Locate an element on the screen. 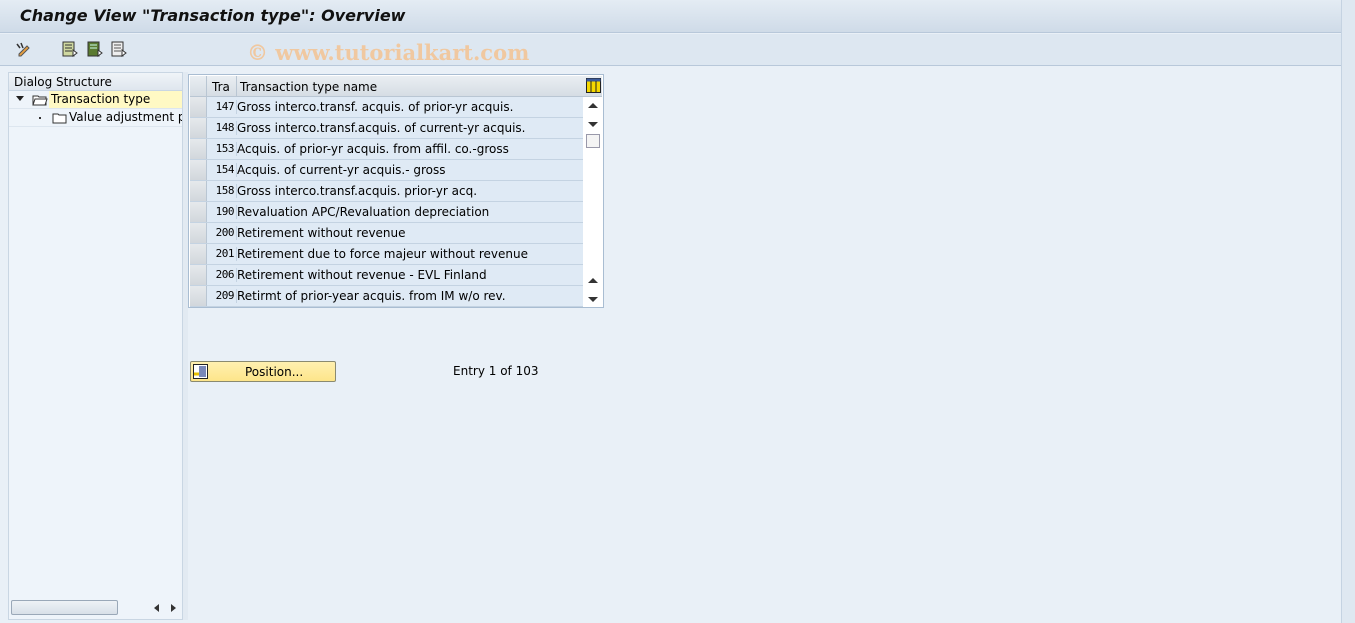  column-header-name: Transaction type name is located at coordinates (306, 86).